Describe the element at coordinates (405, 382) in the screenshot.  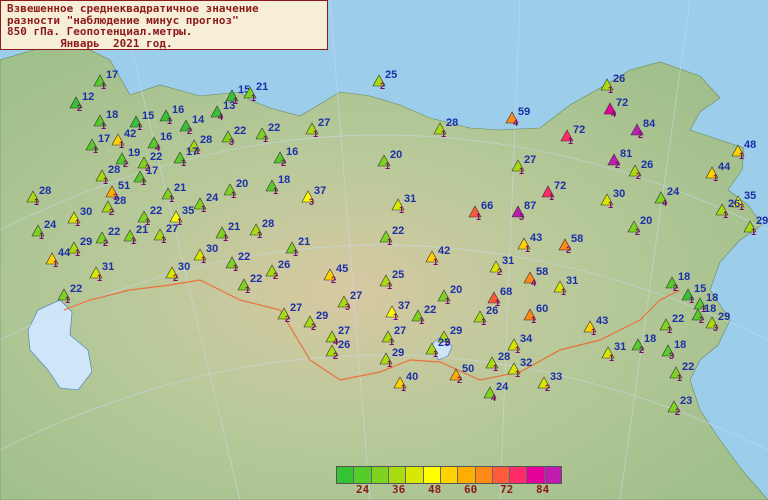
I see `station-marker: 401` at that location.